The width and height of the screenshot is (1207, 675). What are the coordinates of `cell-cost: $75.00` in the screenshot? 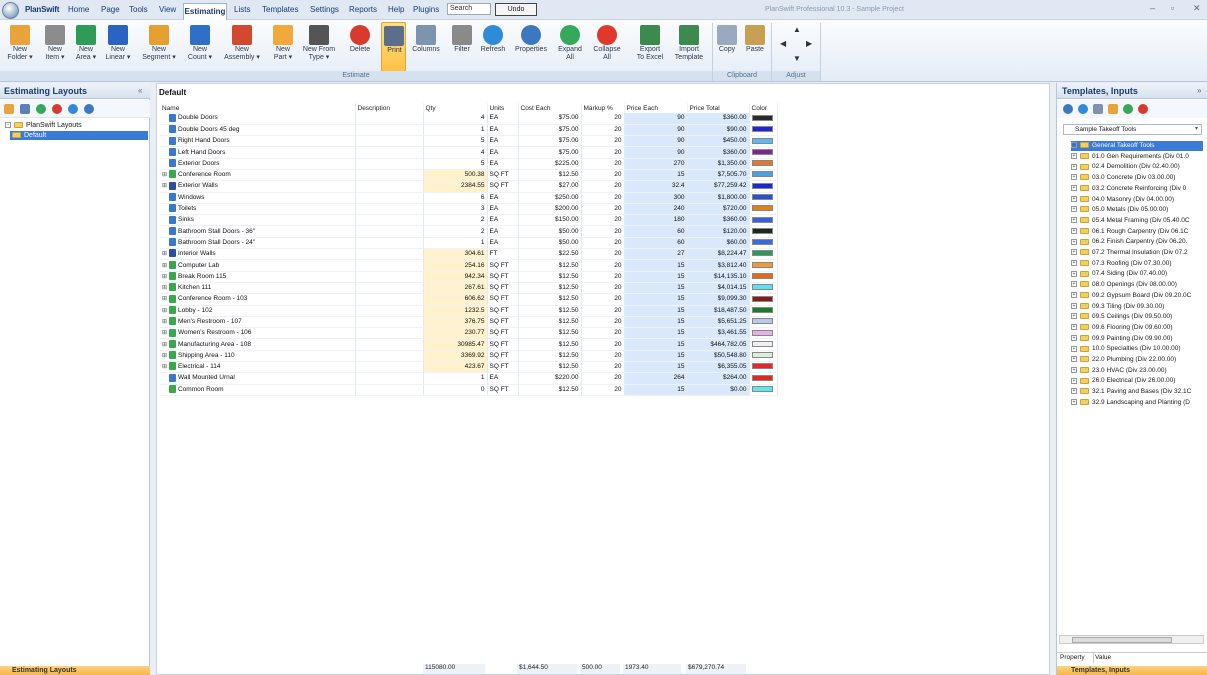 It's located at (550, 130).